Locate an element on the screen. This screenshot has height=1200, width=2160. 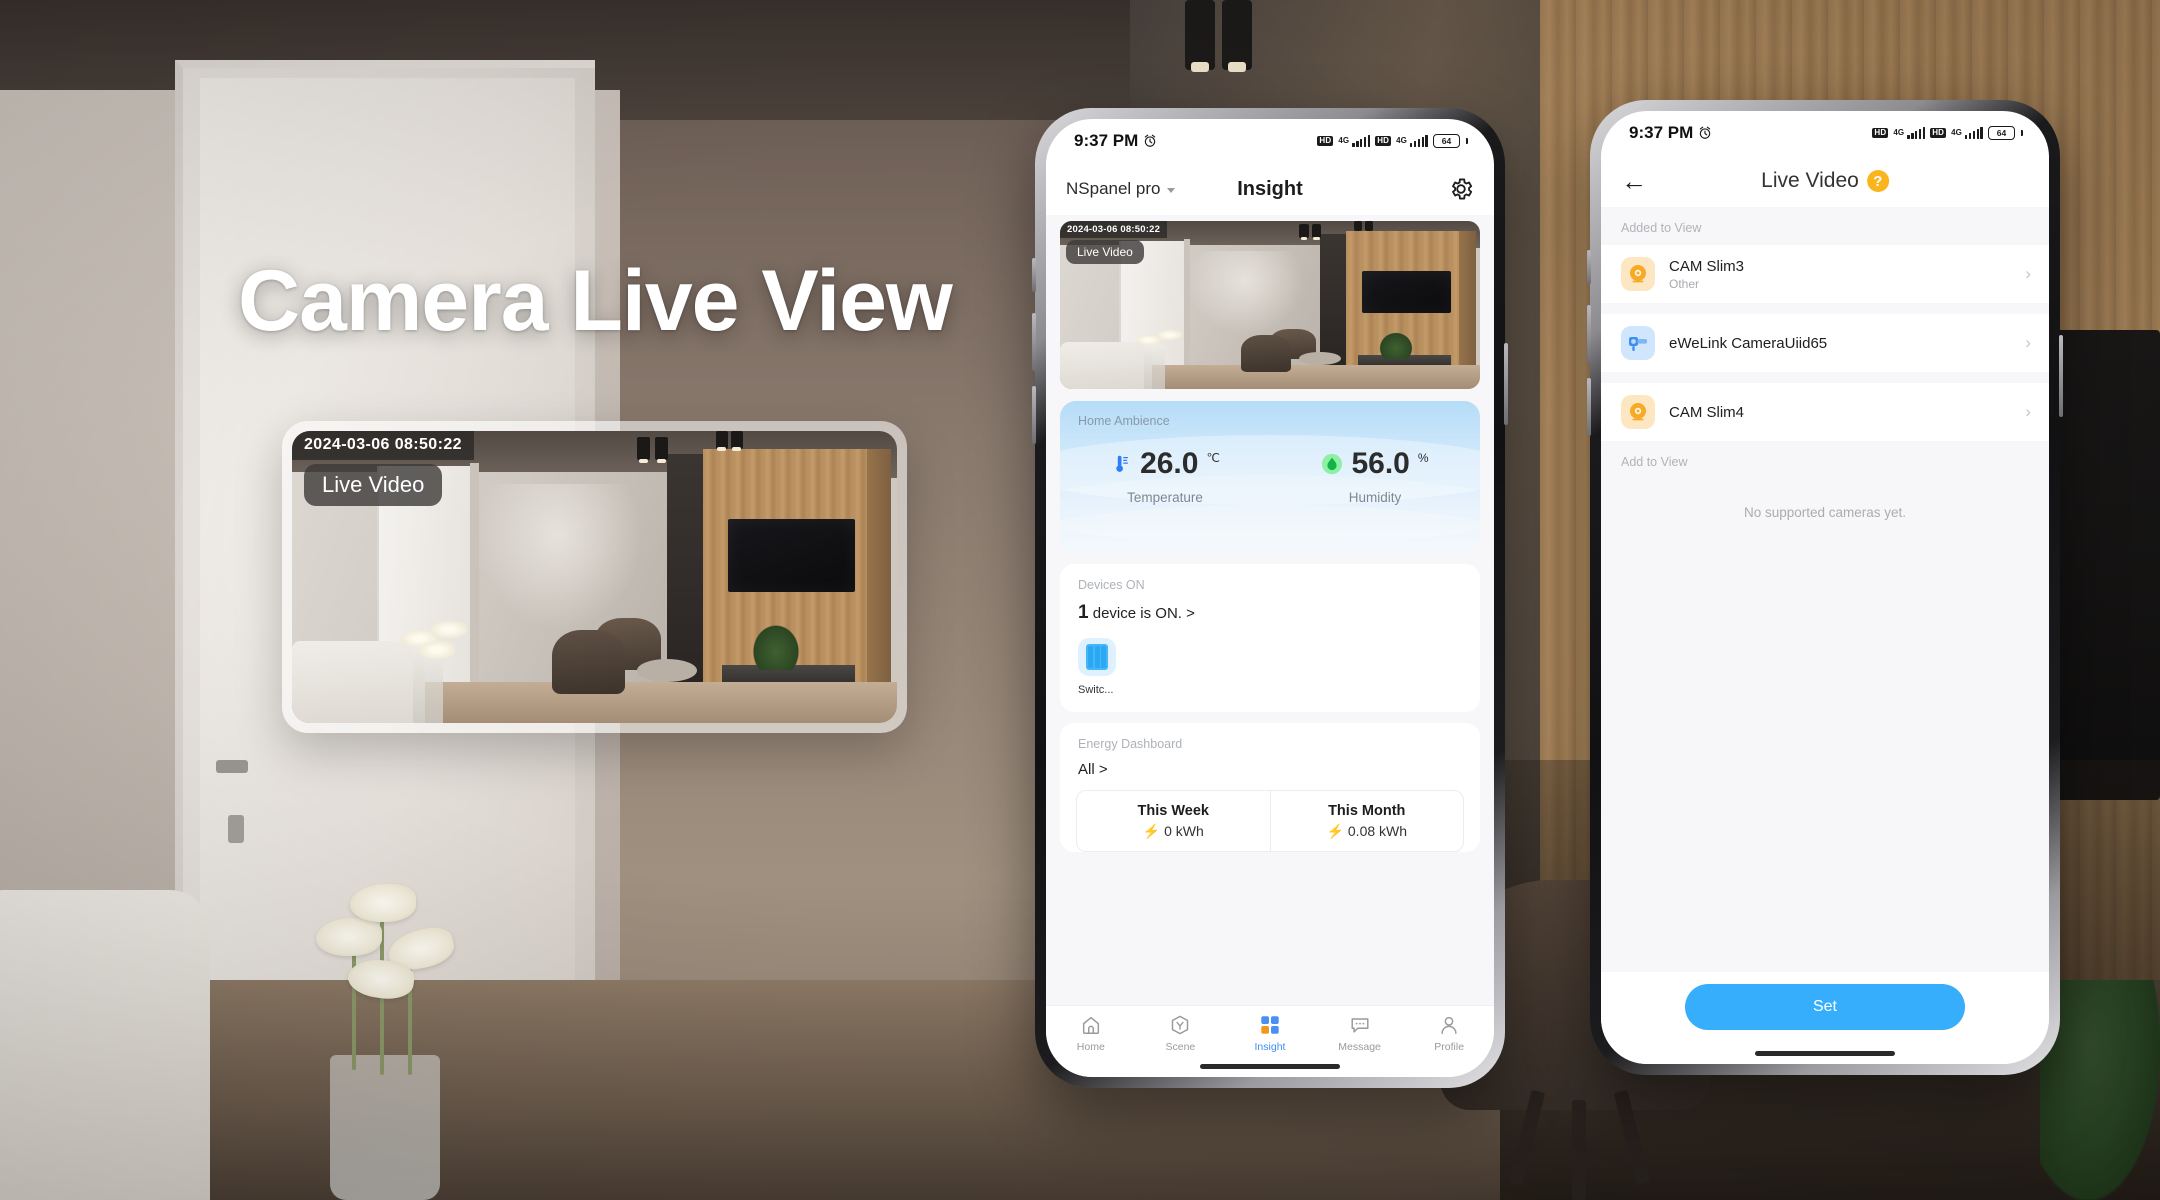
network-type-label-3: 4G is located at coordinates (1899, 132).